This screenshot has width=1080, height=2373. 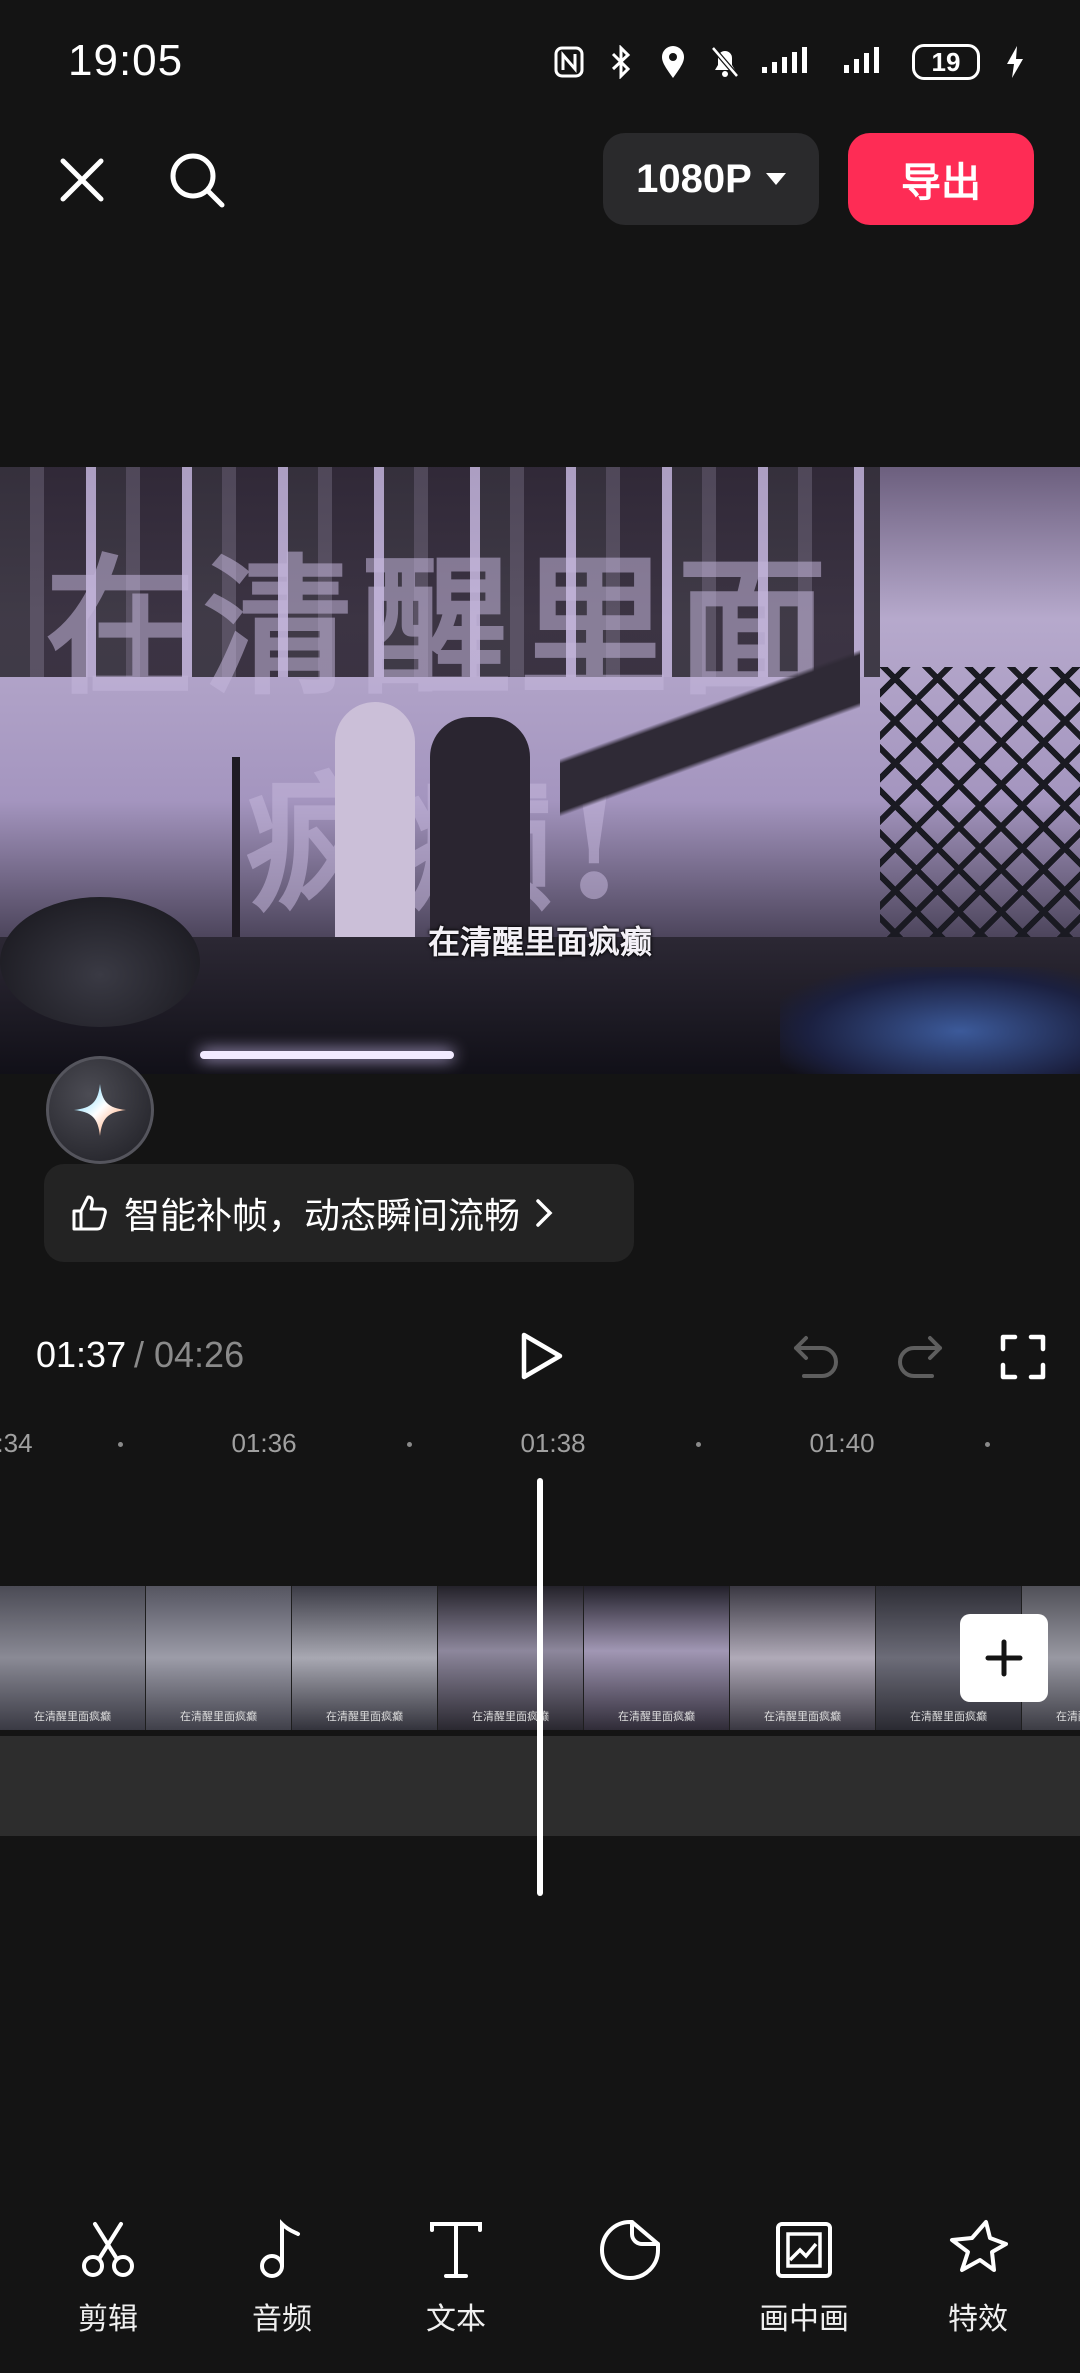 I want to click on chevron-right-icon, so click(x=544, y=1213).